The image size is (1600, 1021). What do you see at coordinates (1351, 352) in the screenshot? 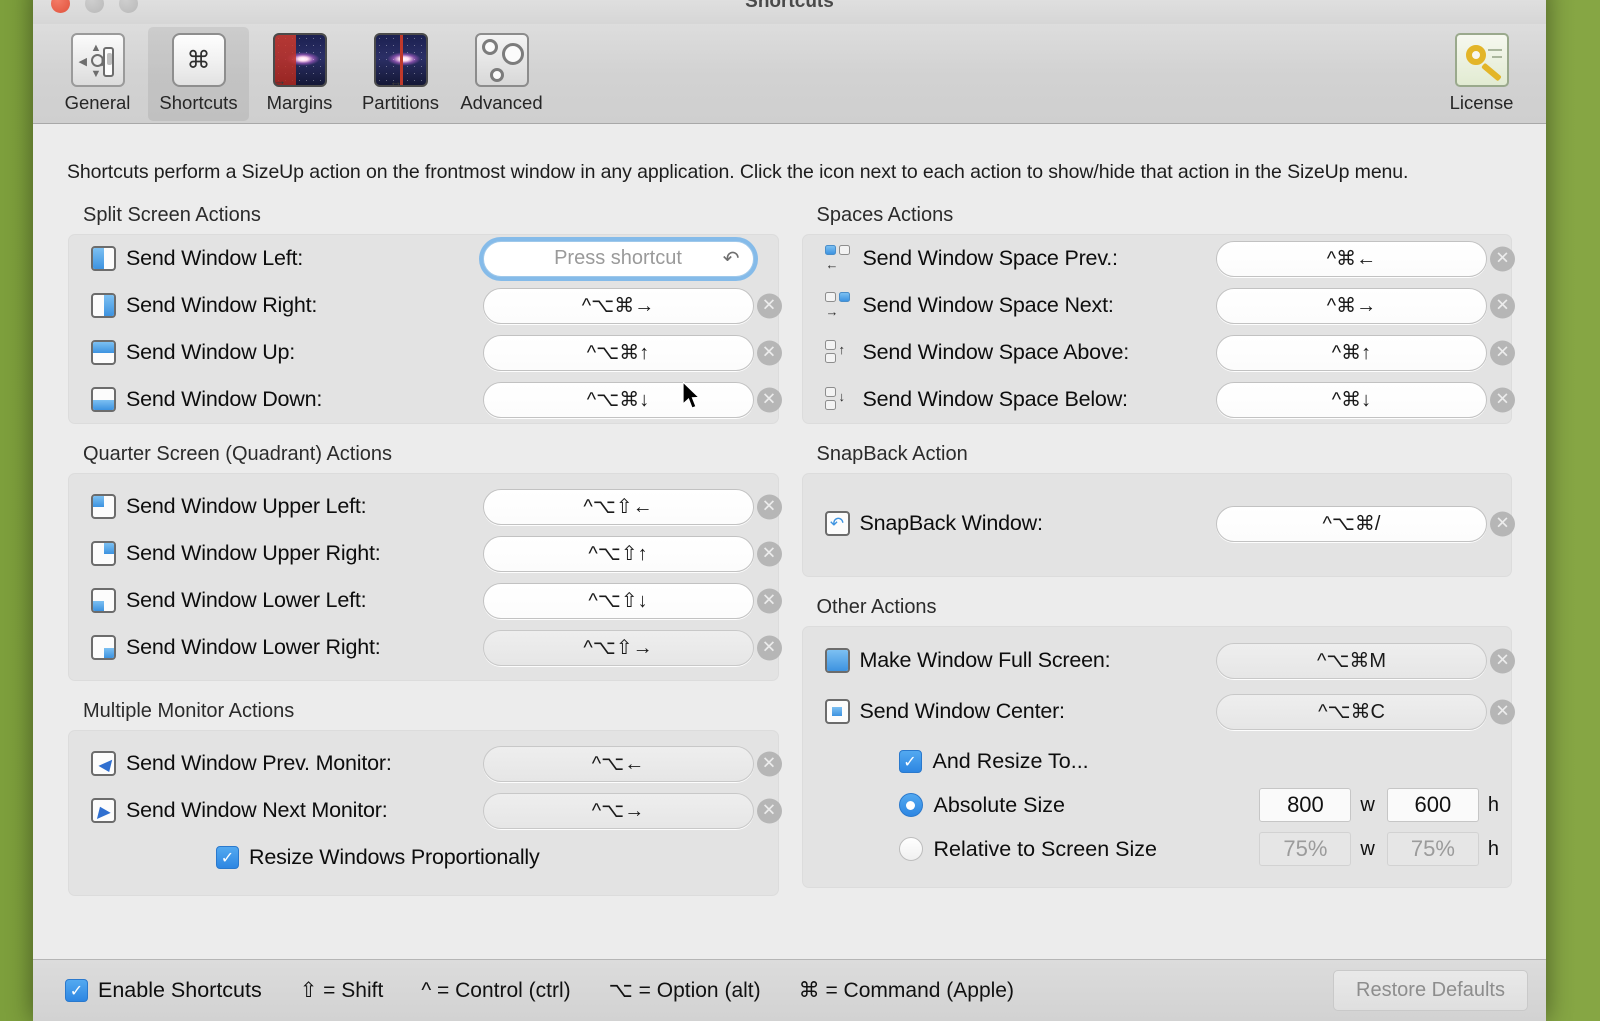
I see `shortcut-field-space-above: ^⌘↑` at bounding box center [1351, 352].